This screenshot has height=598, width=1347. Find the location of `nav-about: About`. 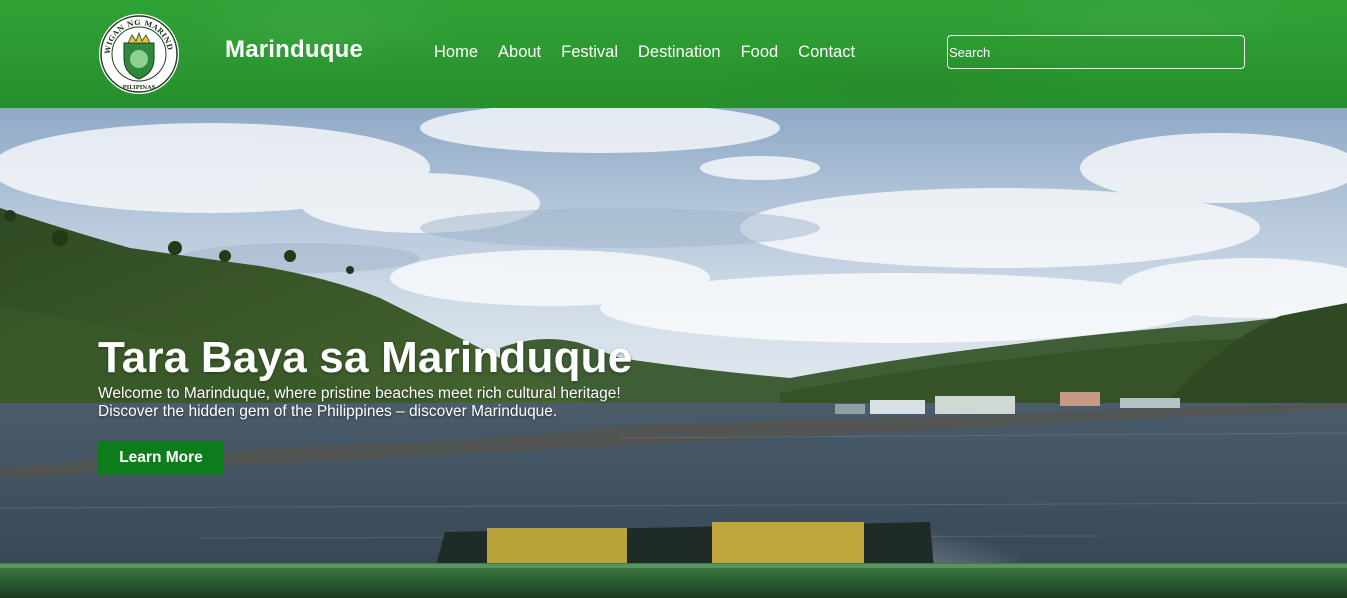

nav-about: About is located at coordinates (519, 52).